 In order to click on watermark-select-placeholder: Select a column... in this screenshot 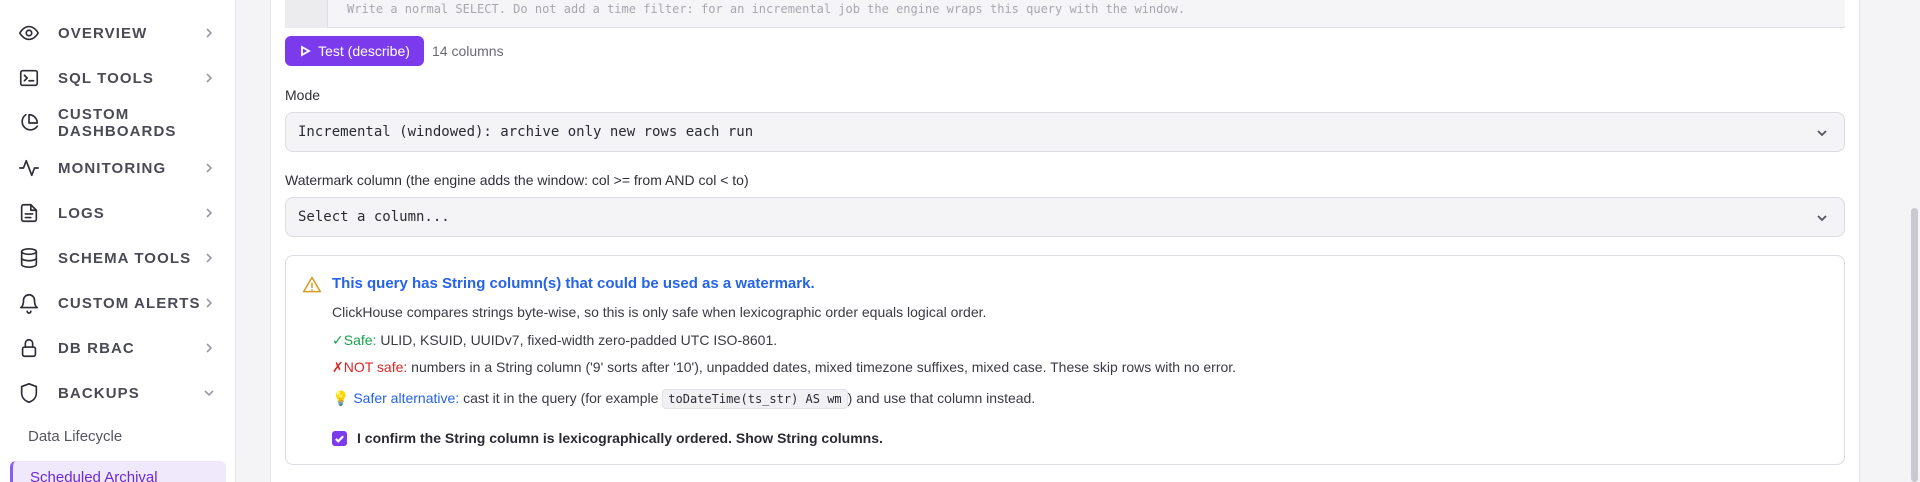, I will do `click(374, 217)`.